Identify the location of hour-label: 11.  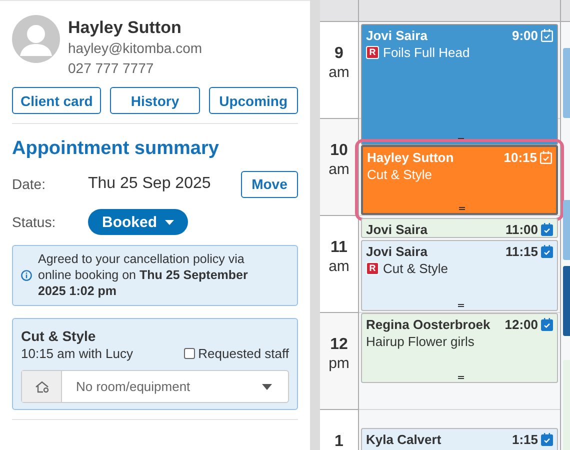
(339, 248).